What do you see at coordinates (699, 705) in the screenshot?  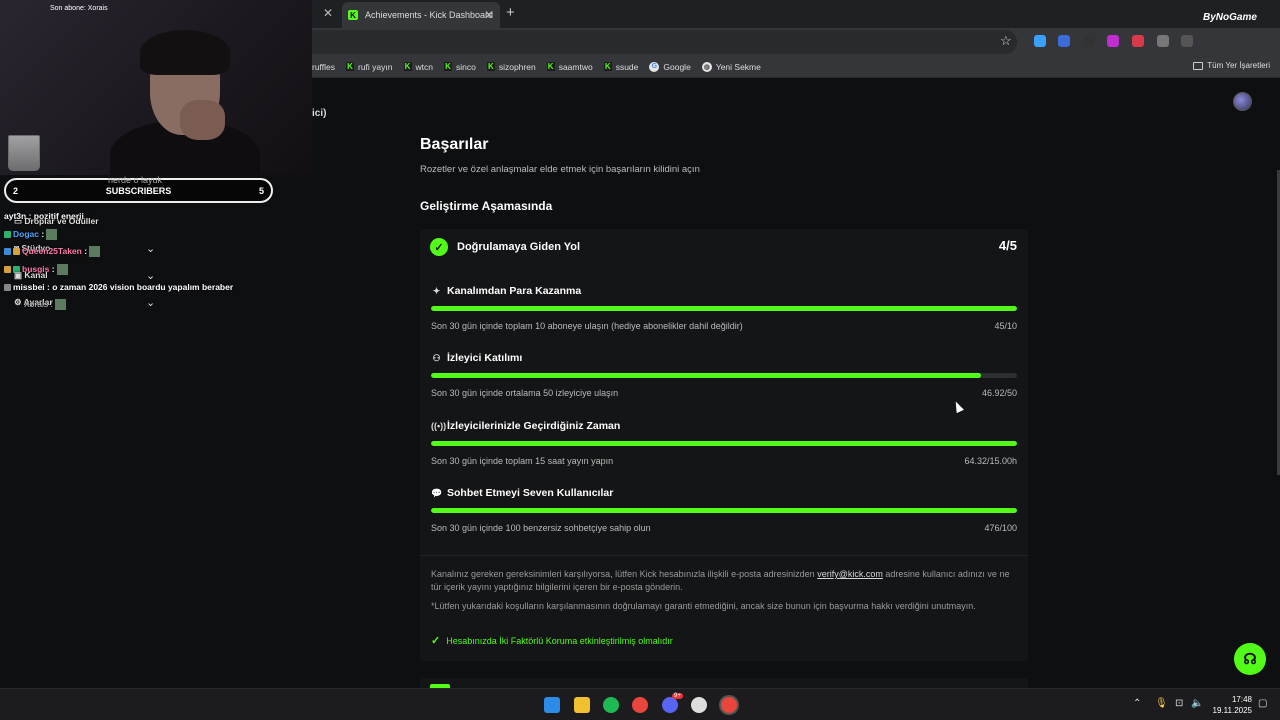 I see `app-icon` at bounding box center [699, 705].